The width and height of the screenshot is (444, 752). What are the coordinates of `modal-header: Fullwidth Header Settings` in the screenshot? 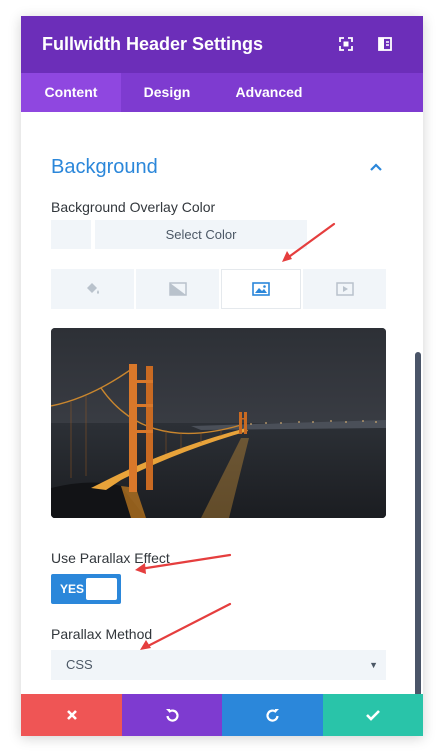 It's located at (222, 44).